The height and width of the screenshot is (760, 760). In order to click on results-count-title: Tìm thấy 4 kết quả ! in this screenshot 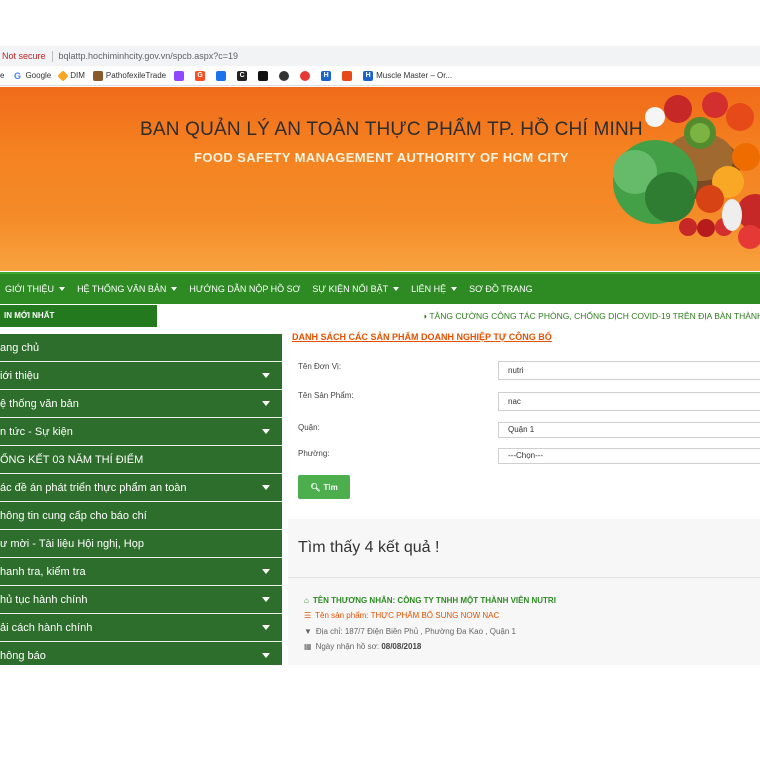, I will do `click(369, 547)`.